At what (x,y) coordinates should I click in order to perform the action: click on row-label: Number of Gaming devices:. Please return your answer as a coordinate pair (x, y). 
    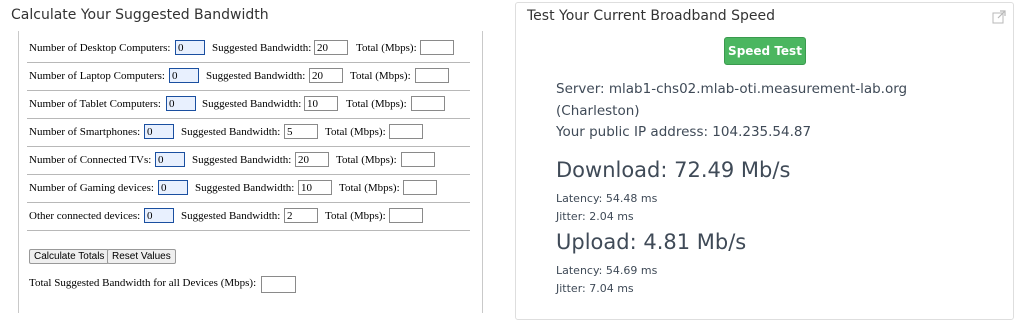
    Looking at the image, I should click on (91, 188).